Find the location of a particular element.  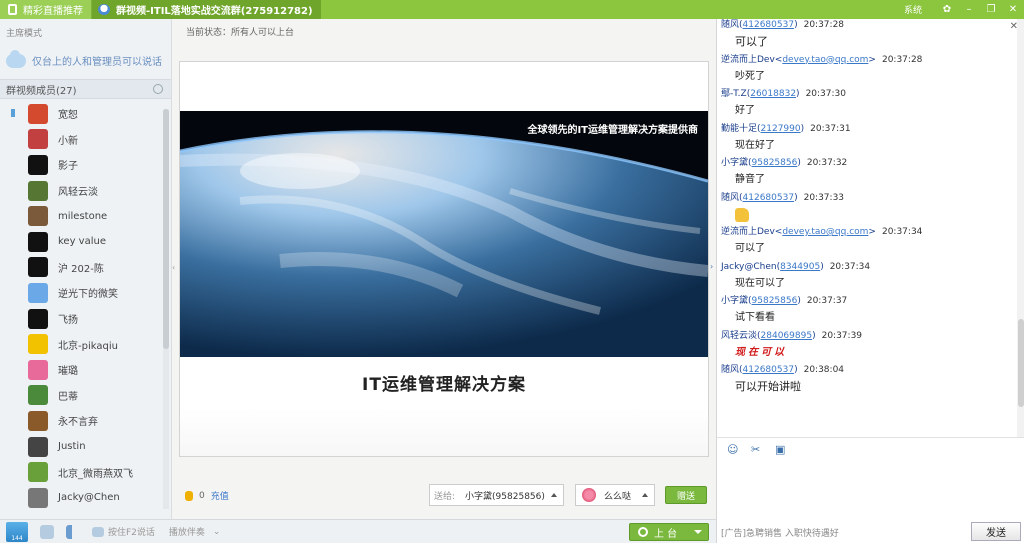

minimize-icon: – is located at coordinates (969, 9).